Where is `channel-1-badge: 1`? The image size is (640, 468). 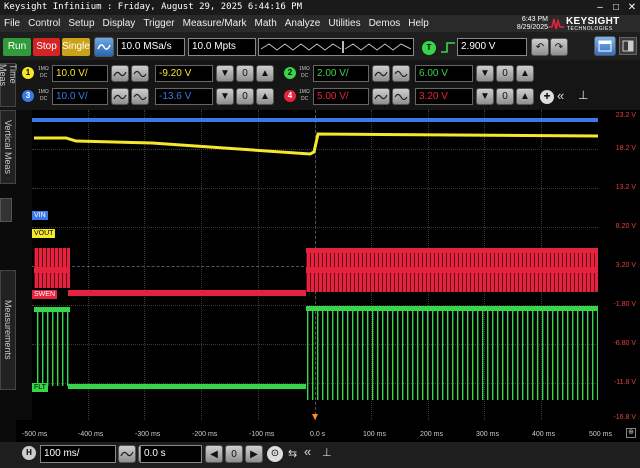
channel-1-badge: 1 is located at coordinates (28, 73).